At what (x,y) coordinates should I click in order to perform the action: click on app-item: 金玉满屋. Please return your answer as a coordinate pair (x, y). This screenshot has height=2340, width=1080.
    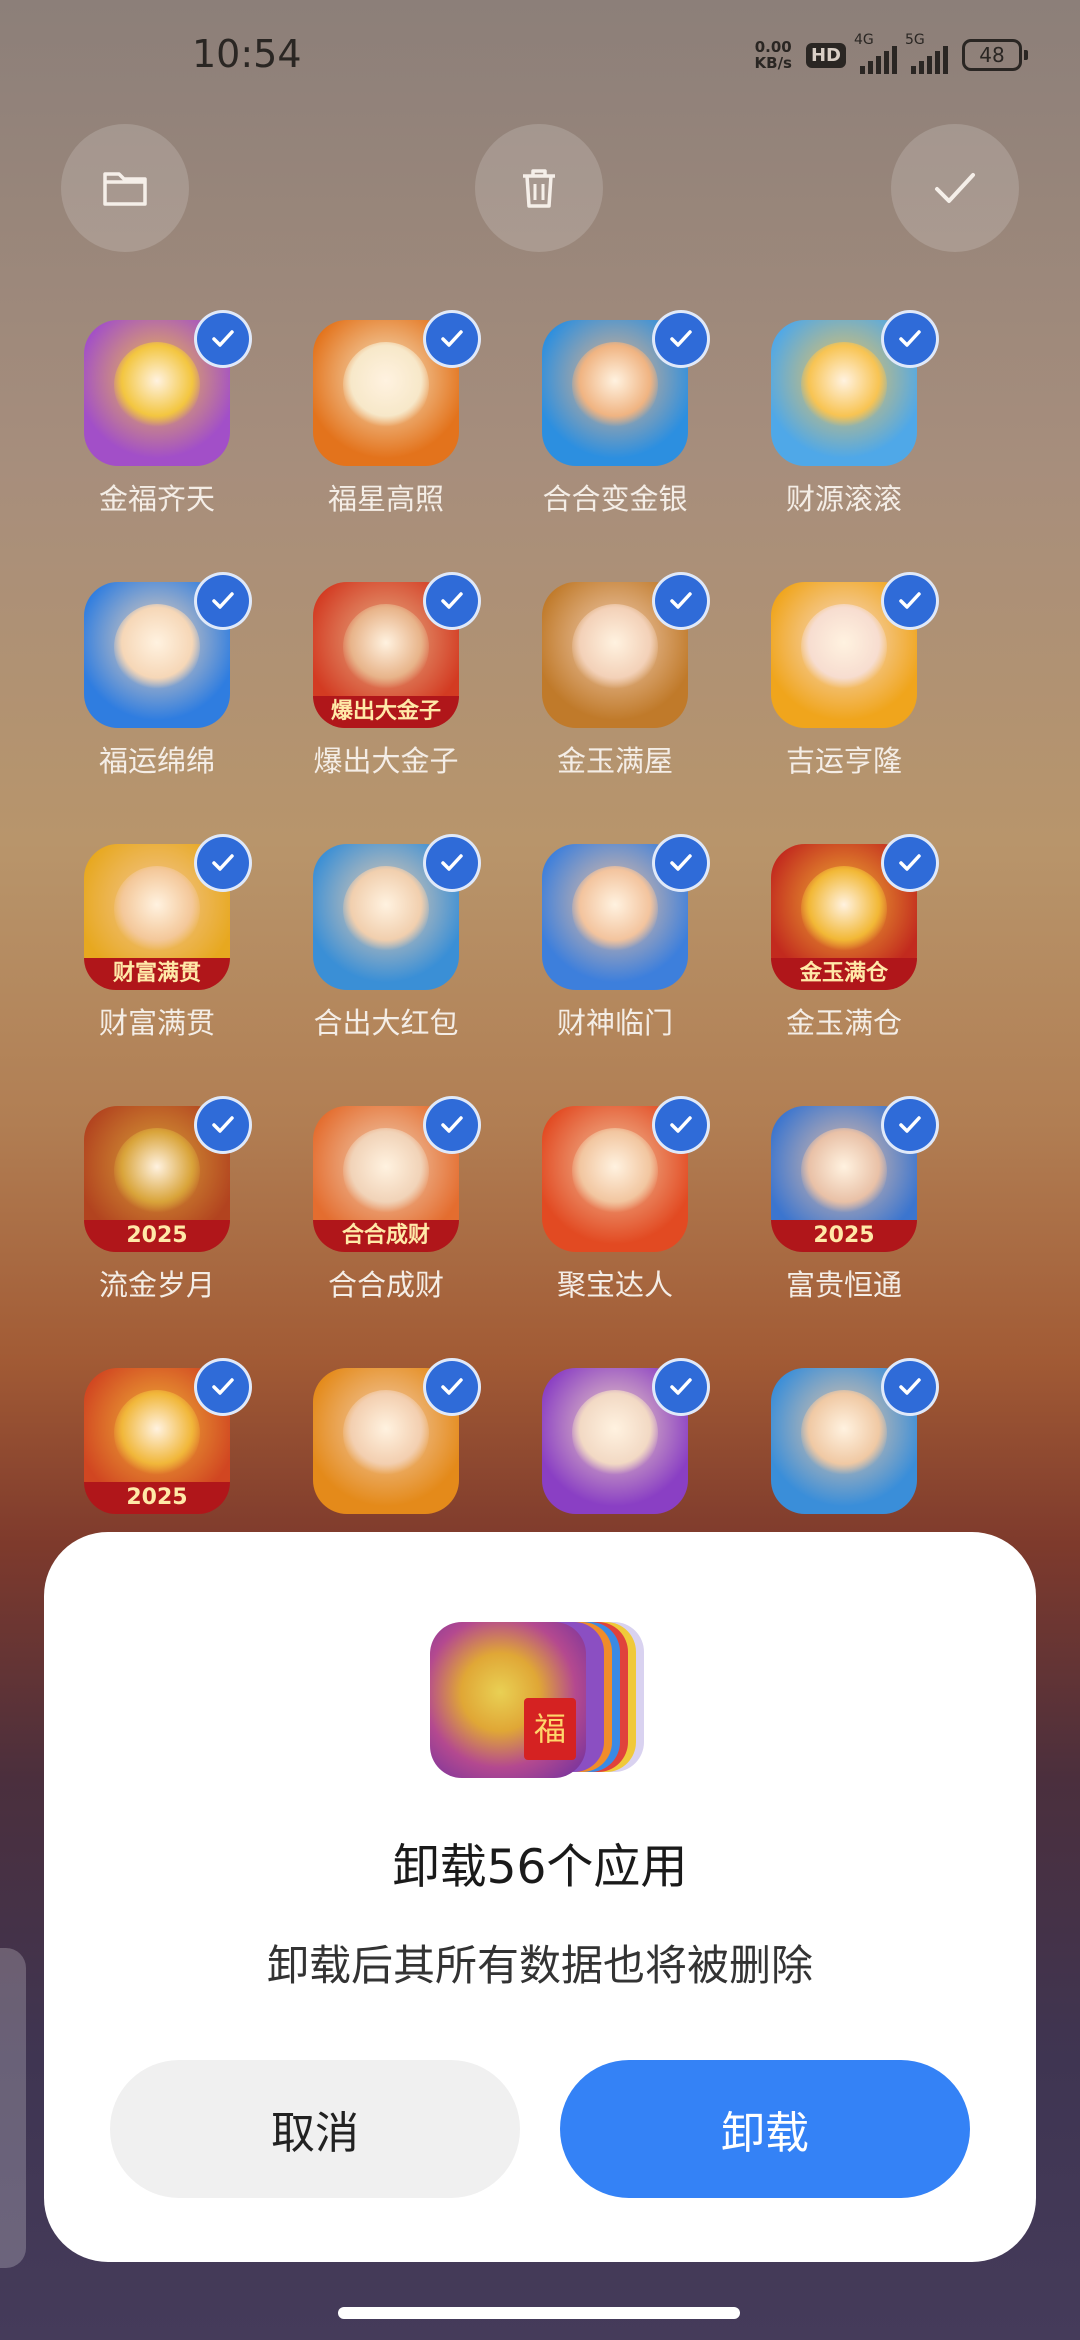
    Looking at the image, I should click on (615, 676).